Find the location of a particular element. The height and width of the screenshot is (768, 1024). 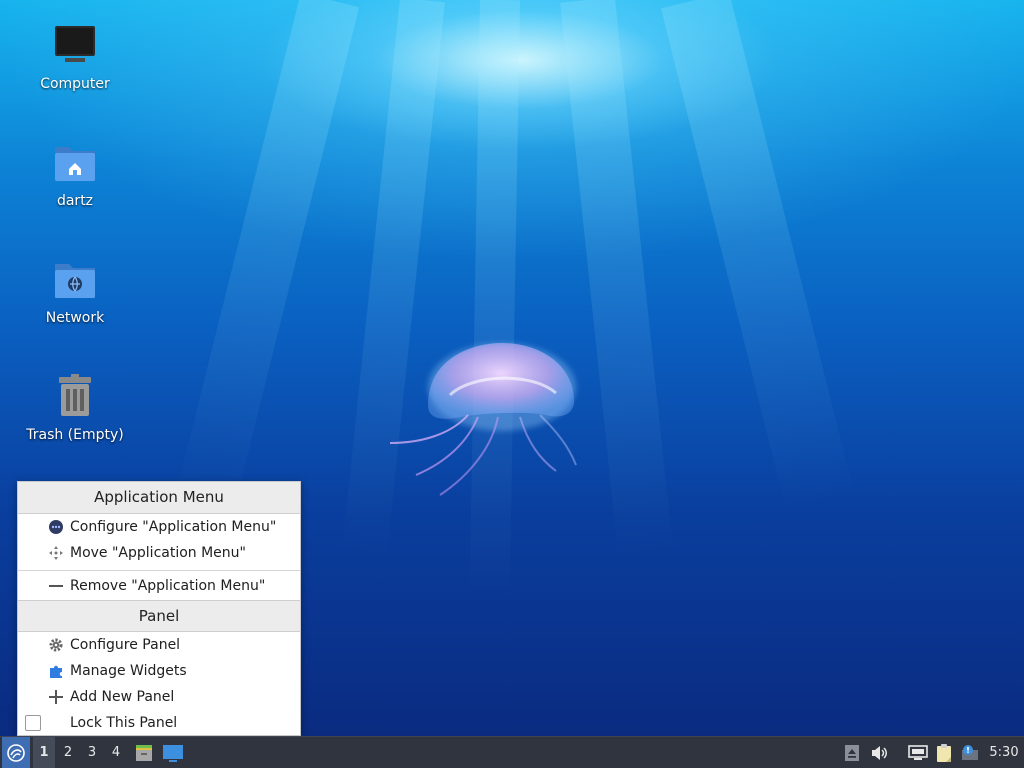

menu-section-title-panel: Panel is located at coordinates (159, 616).